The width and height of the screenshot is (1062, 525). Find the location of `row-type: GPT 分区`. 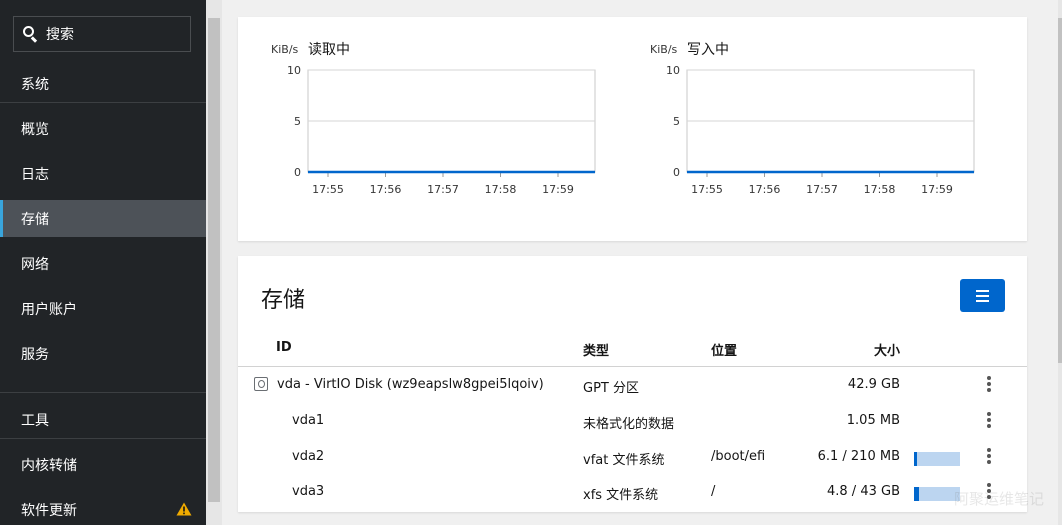

row-type: GPT 分区 is located at coordinates (611, 388).